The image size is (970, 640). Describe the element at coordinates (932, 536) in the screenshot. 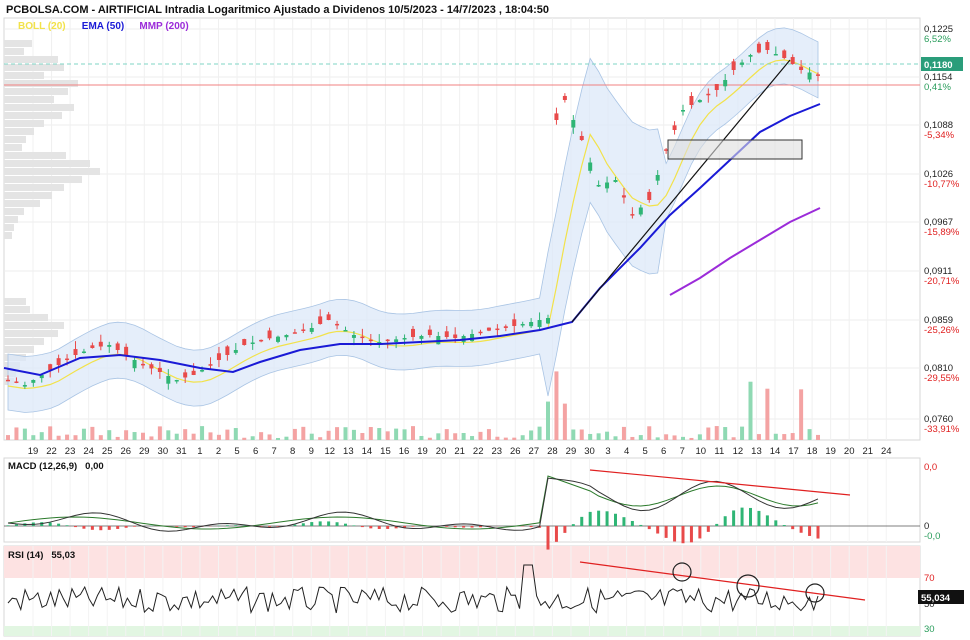

I see `macd-tick-bottom: -0,0` at that location.